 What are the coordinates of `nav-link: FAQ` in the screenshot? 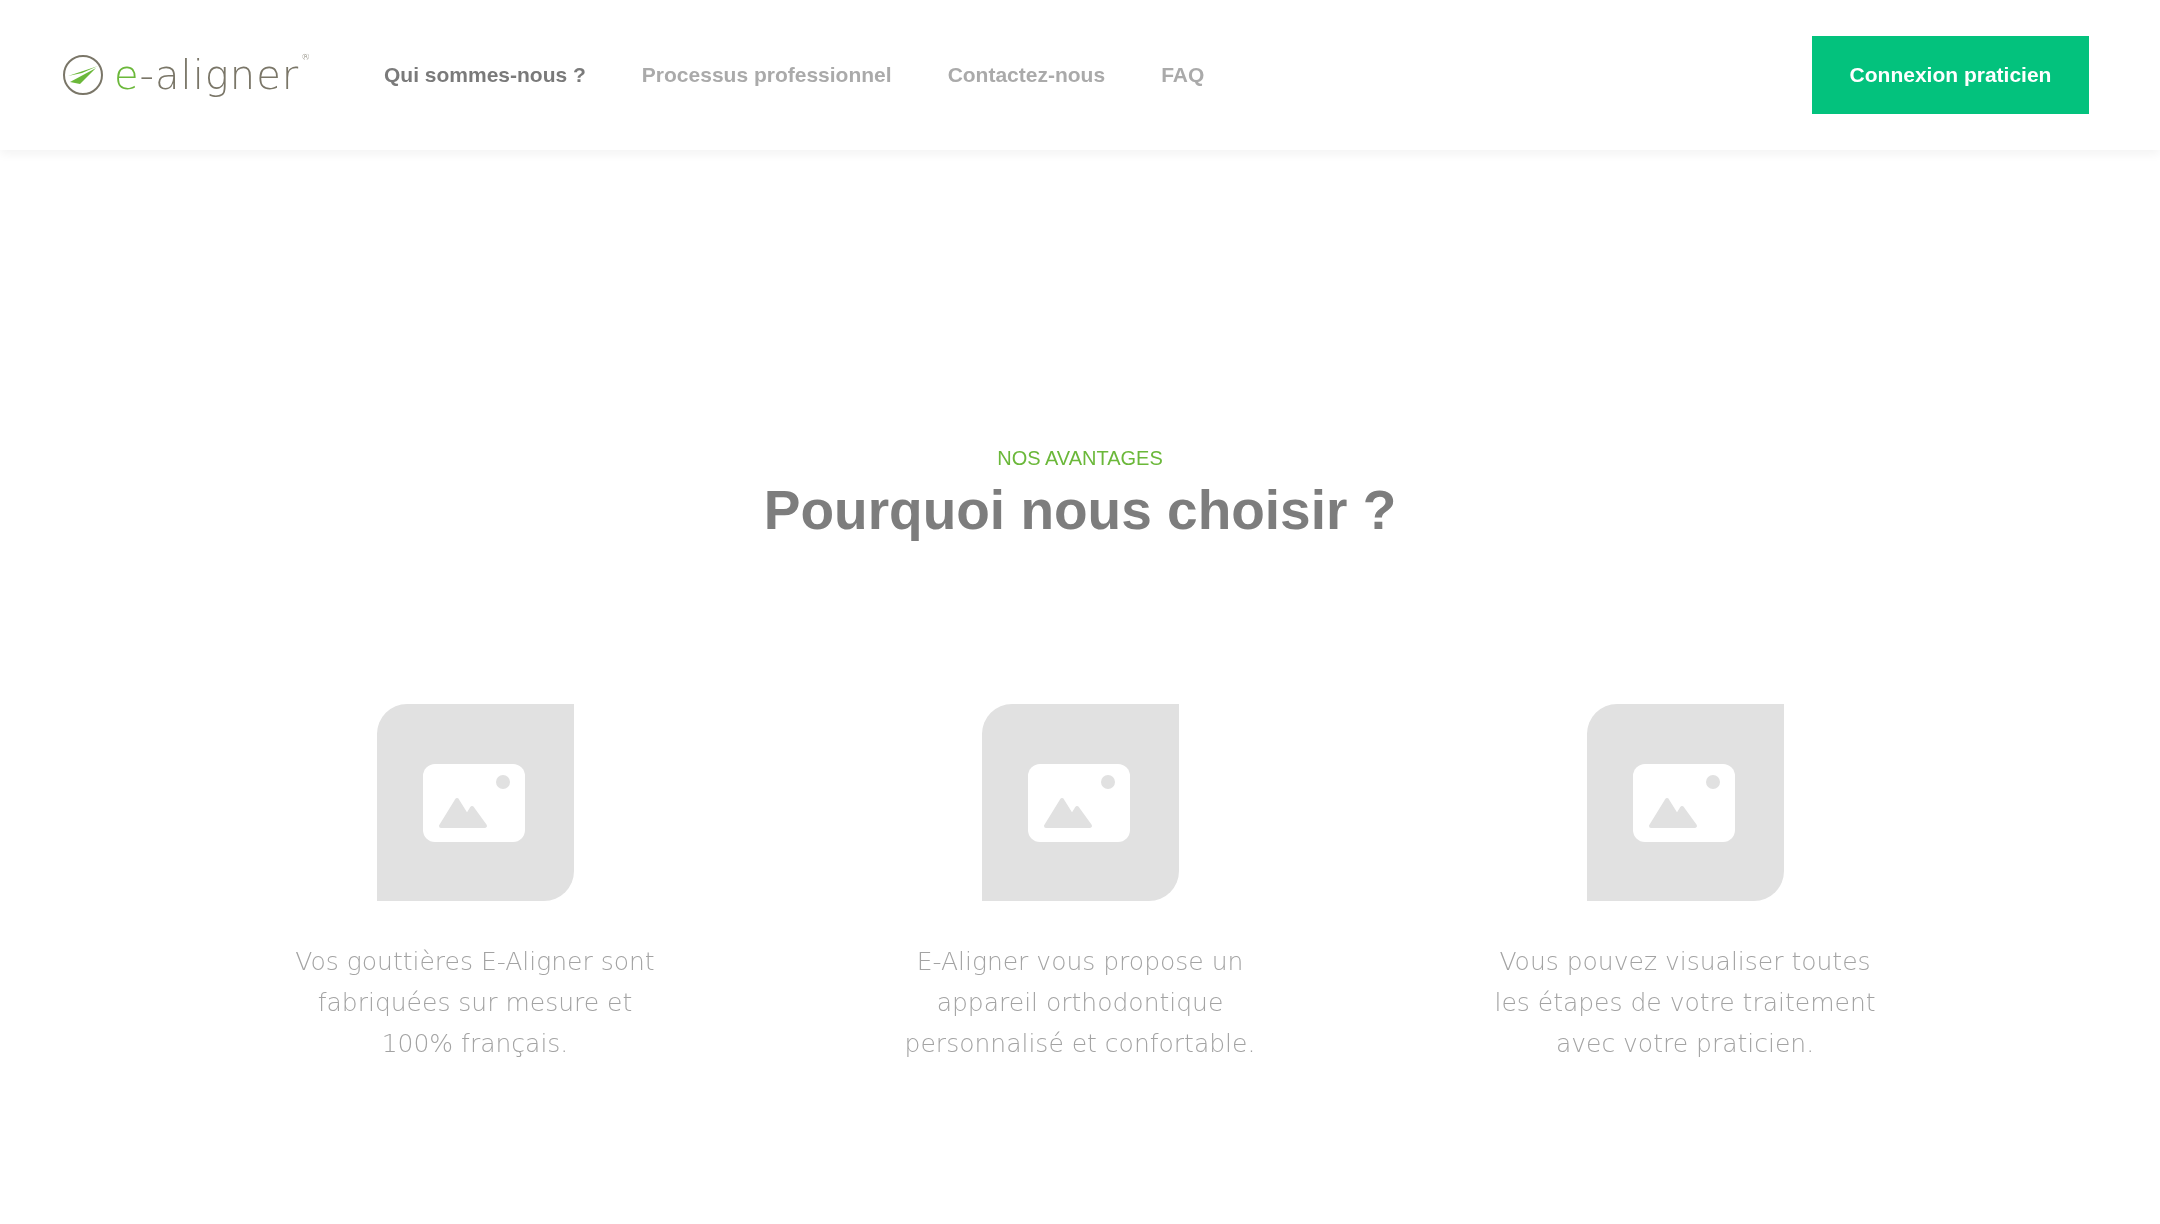 It's located at (1183, 75).